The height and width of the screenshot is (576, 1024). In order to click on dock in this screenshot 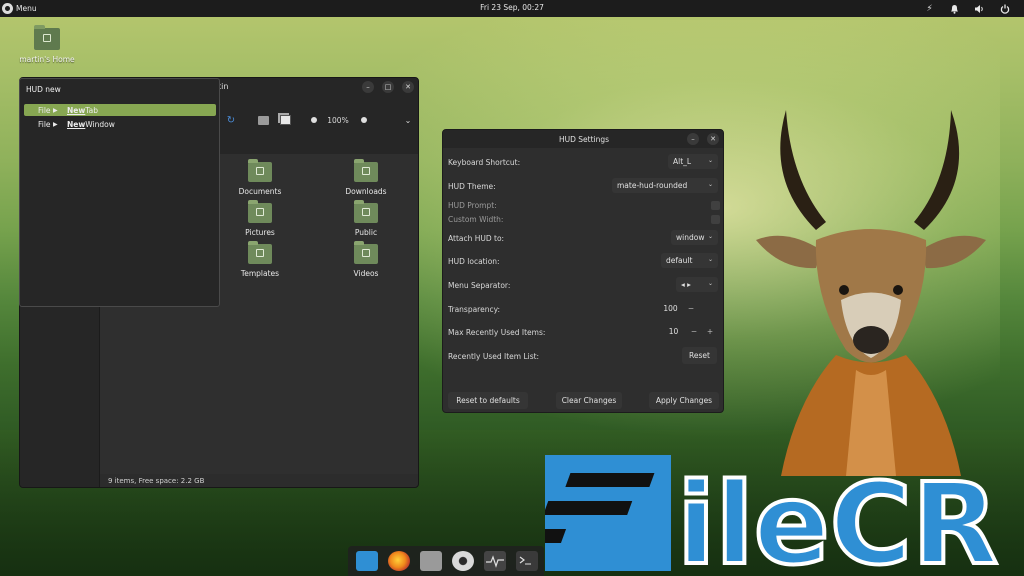, I will do `click(446, 561)`.